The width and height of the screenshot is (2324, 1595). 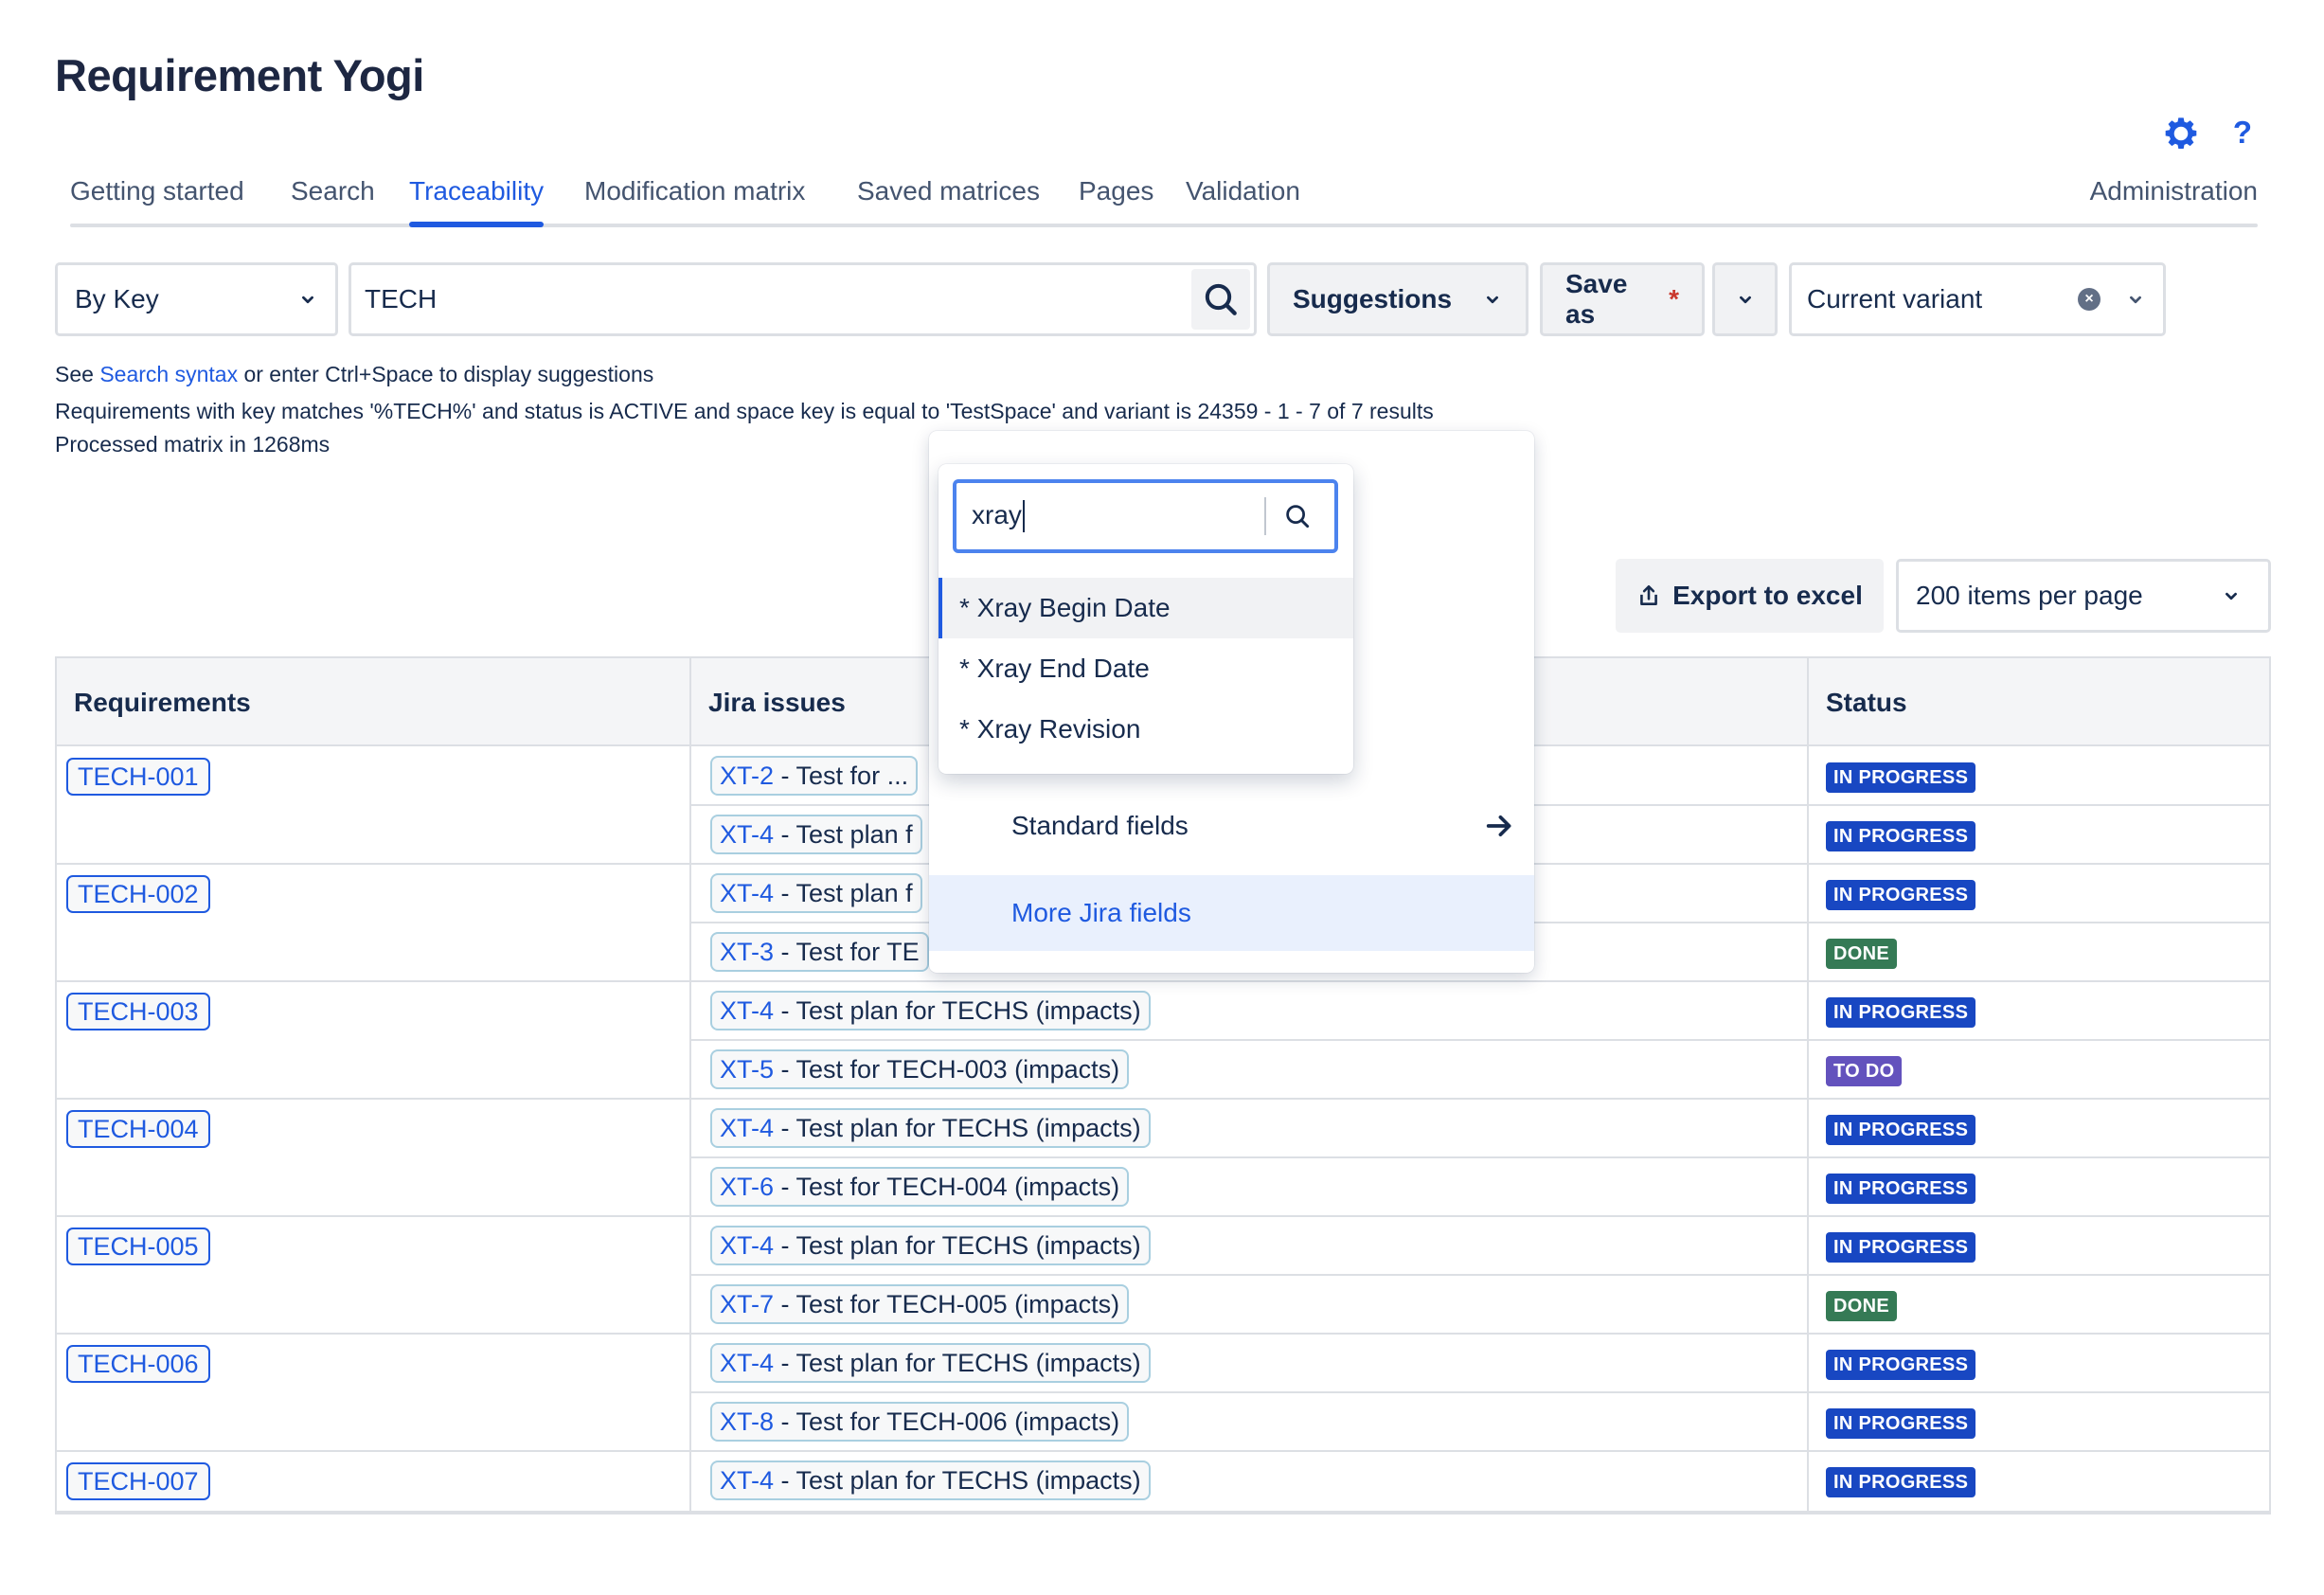 I want to click on search-button, so click(x=1221, y=299).